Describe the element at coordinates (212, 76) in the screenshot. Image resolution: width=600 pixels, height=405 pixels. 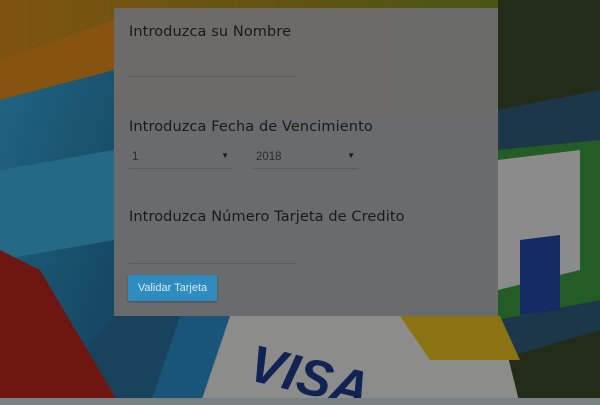
I see `name-input-underline` at that location.